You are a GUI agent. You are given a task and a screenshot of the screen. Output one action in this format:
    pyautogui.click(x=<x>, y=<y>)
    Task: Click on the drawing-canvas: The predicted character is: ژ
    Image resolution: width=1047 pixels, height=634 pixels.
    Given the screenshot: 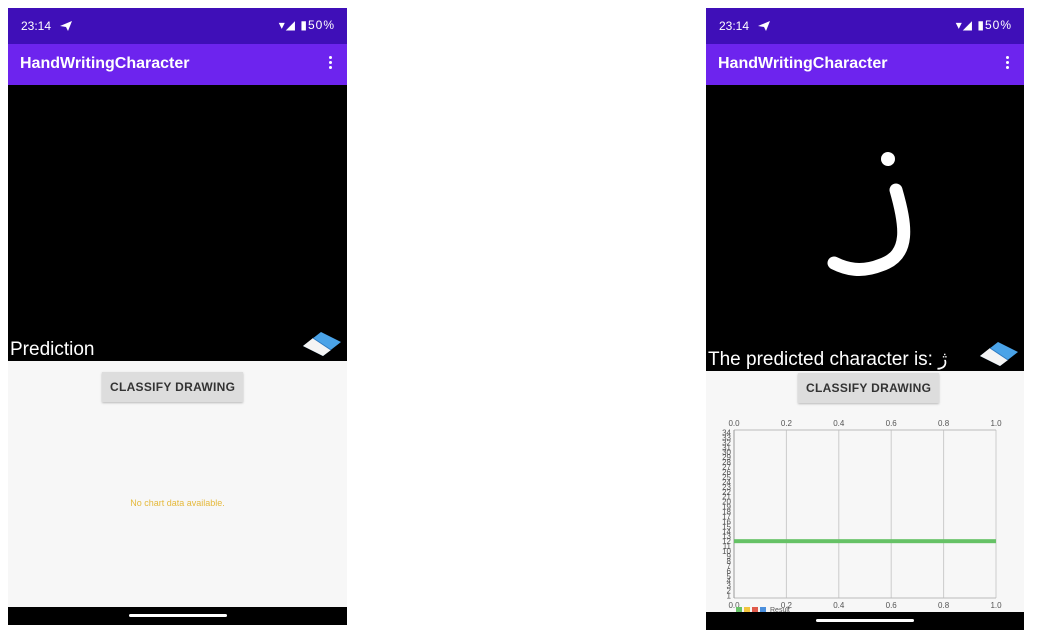 What is the action you would take?
    pyautogui.click(x=865, y=228)
    